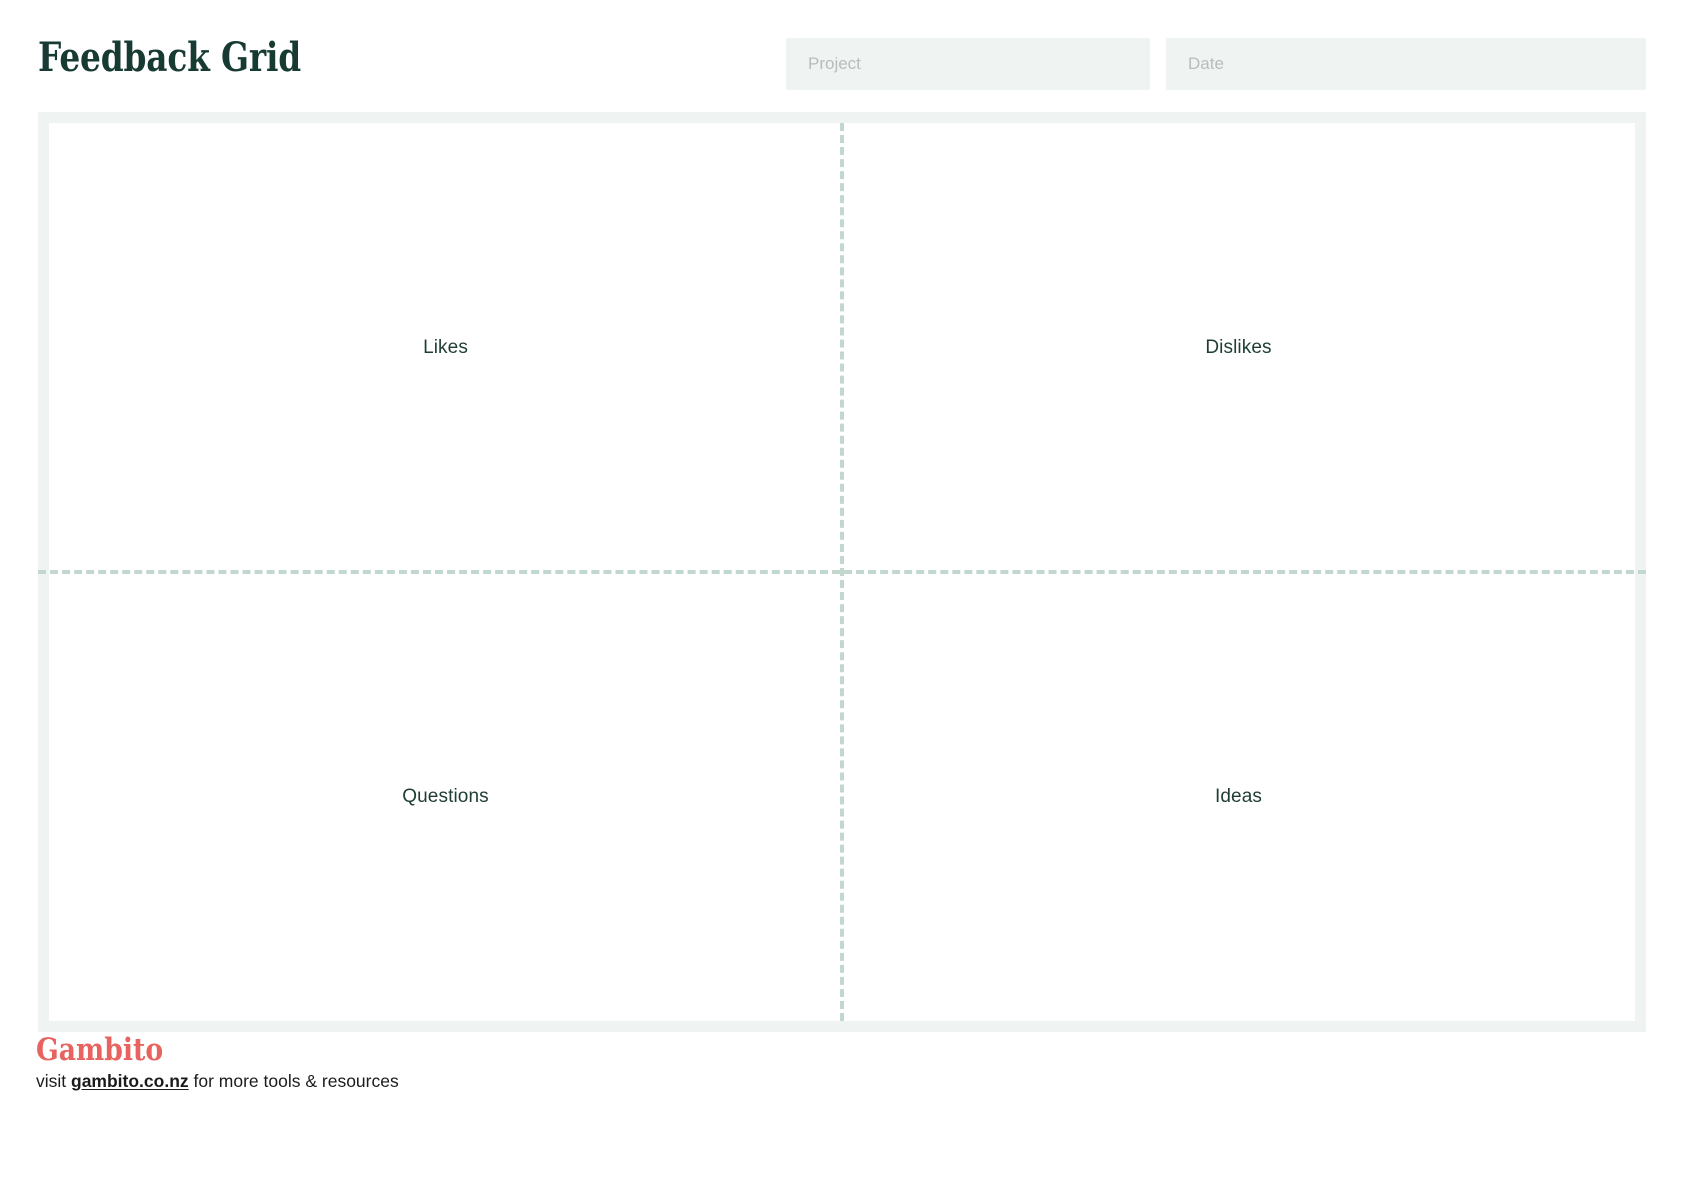 Image resolution: width=1684 pixels, height=1190 pixels. I want to click on quadrant-label-dislikes: Dislikes, so click(1238, 347).